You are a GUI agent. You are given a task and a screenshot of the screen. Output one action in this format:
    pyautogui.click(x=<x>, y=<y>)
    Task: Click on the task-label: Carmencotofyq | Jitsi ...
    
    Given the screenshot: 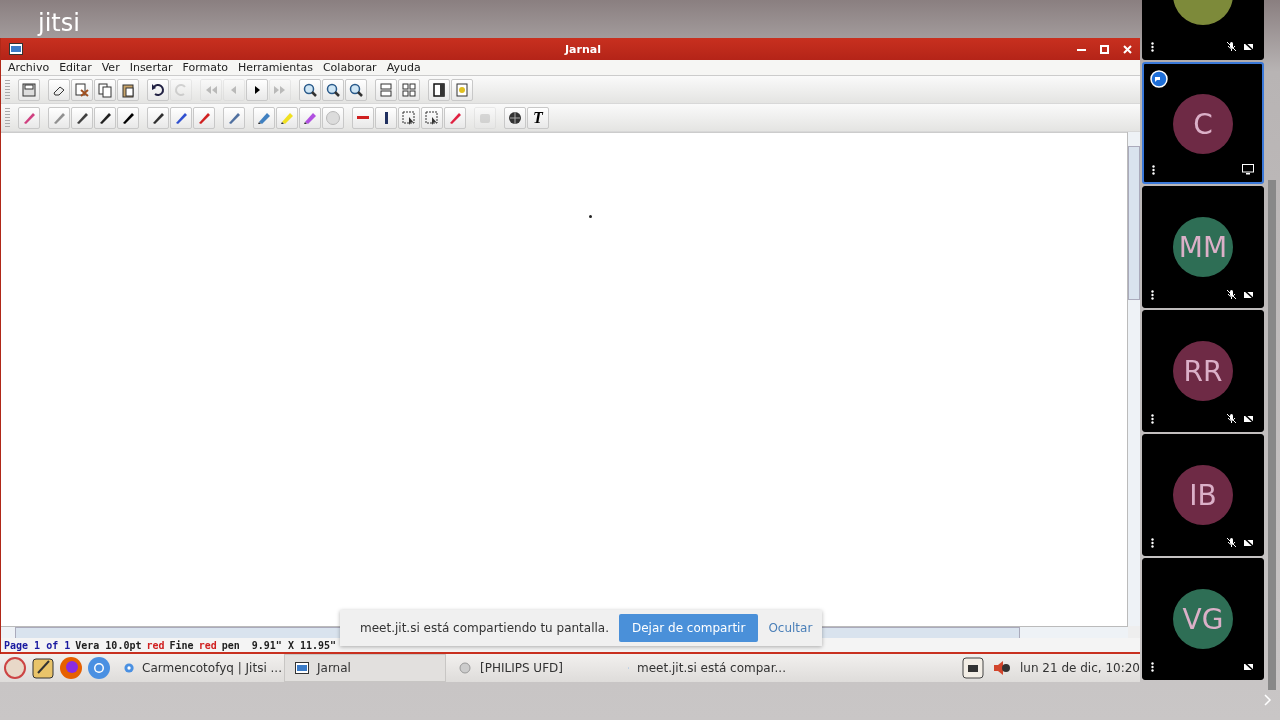 What is the action you would take?
    pyautogui.click(x=212, y=668)
    